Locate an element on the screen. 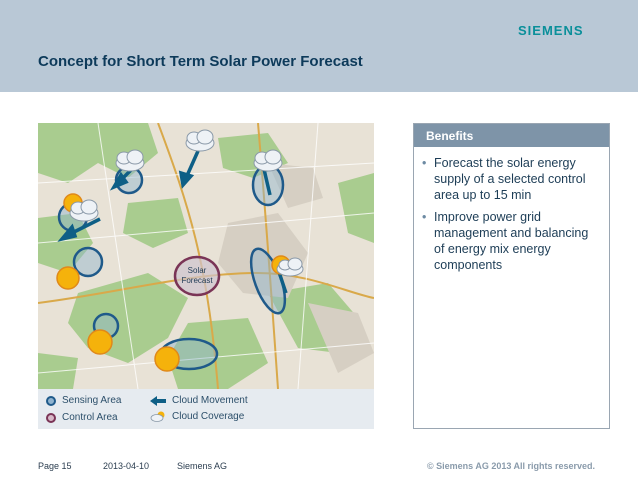 The image size is (638, 479). legend-control-area: Control Area is located at coordinates (82, 417).